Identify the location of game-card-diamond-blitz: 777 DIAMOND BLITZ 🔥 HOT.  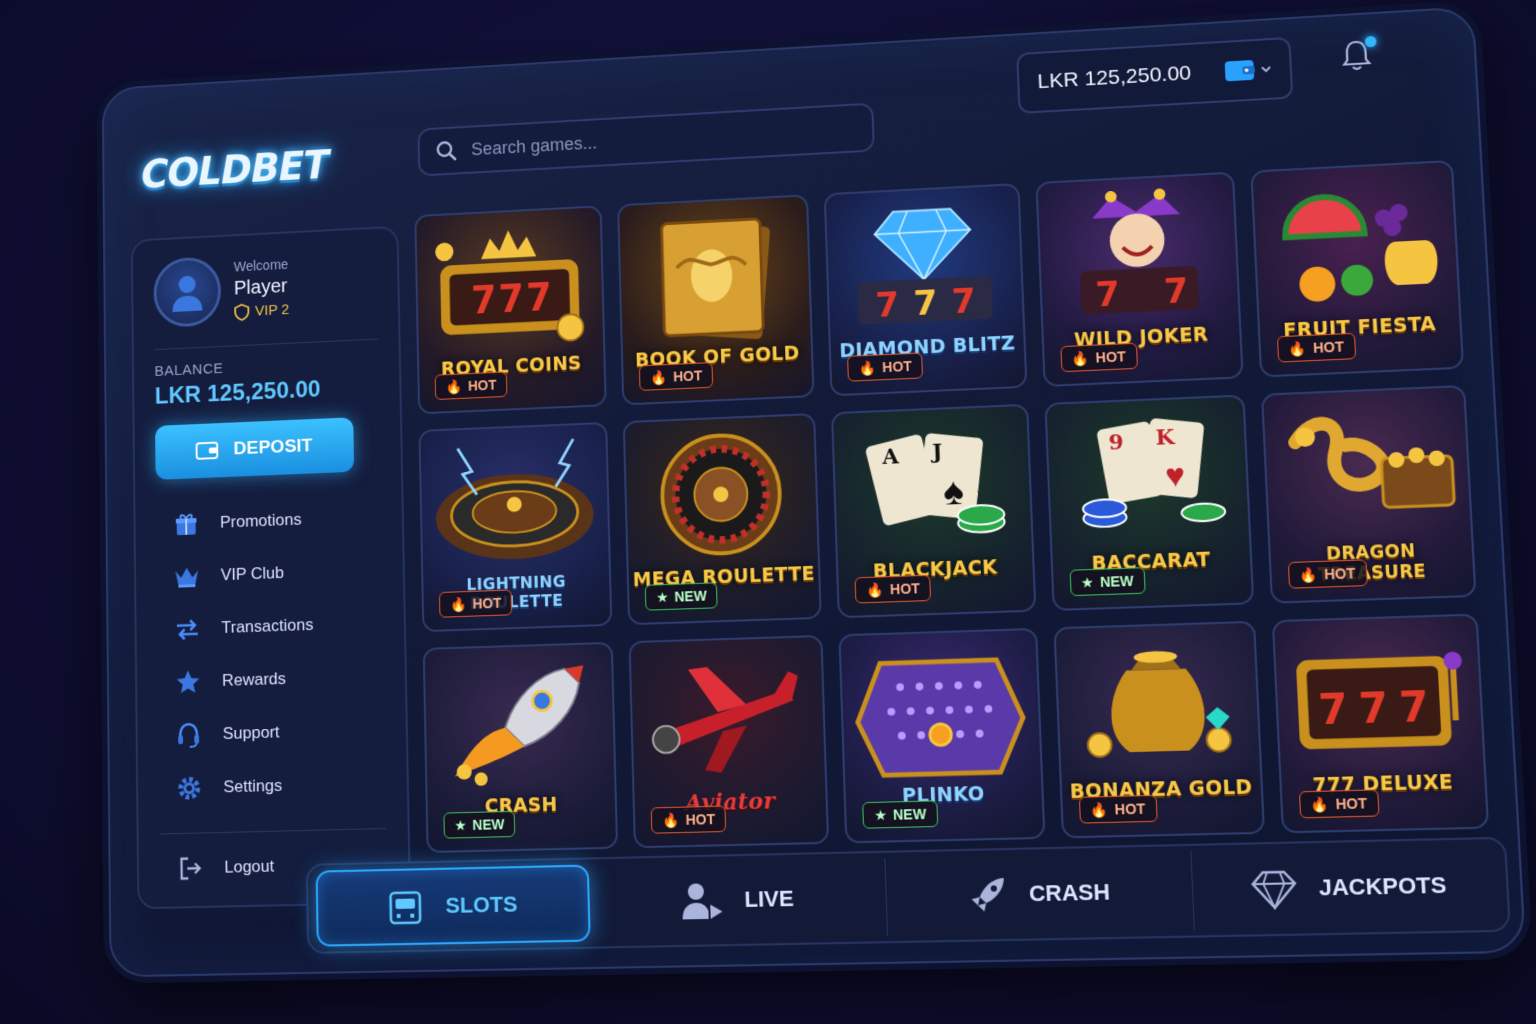
(926, 289).